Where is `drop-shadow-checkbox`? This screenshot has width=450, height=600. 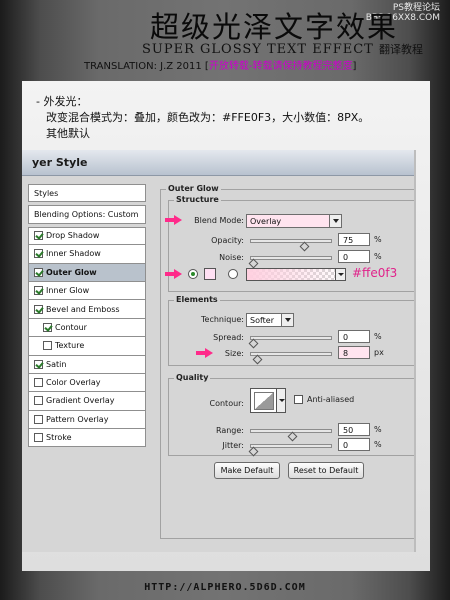
drop-shadow-checkbox is located at coordinates (38, 236).